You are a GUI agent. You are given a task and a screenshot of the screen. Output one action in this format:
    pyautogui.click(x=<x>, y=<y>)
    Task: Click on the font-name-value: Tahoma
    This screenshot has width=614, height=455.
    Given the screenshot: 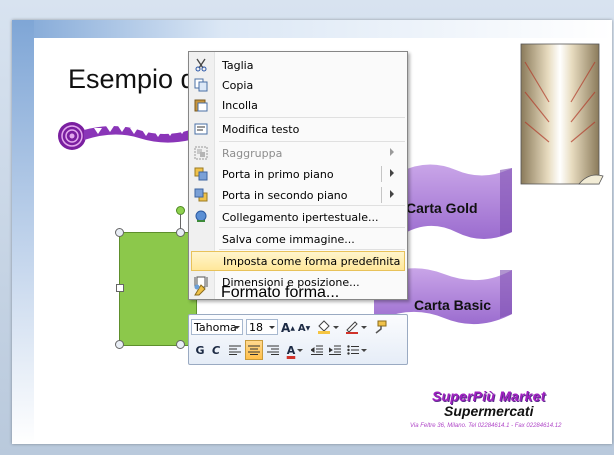 What is the action you would take?
    pyautogui.click(x=215, y=327)
    